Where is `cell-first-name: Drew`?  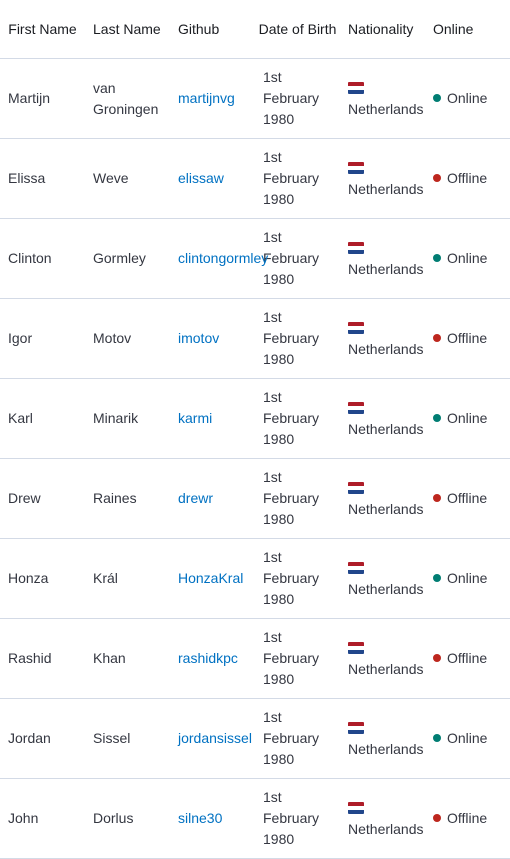 cell-first-name: Drew is located at coordinates (42, 499).